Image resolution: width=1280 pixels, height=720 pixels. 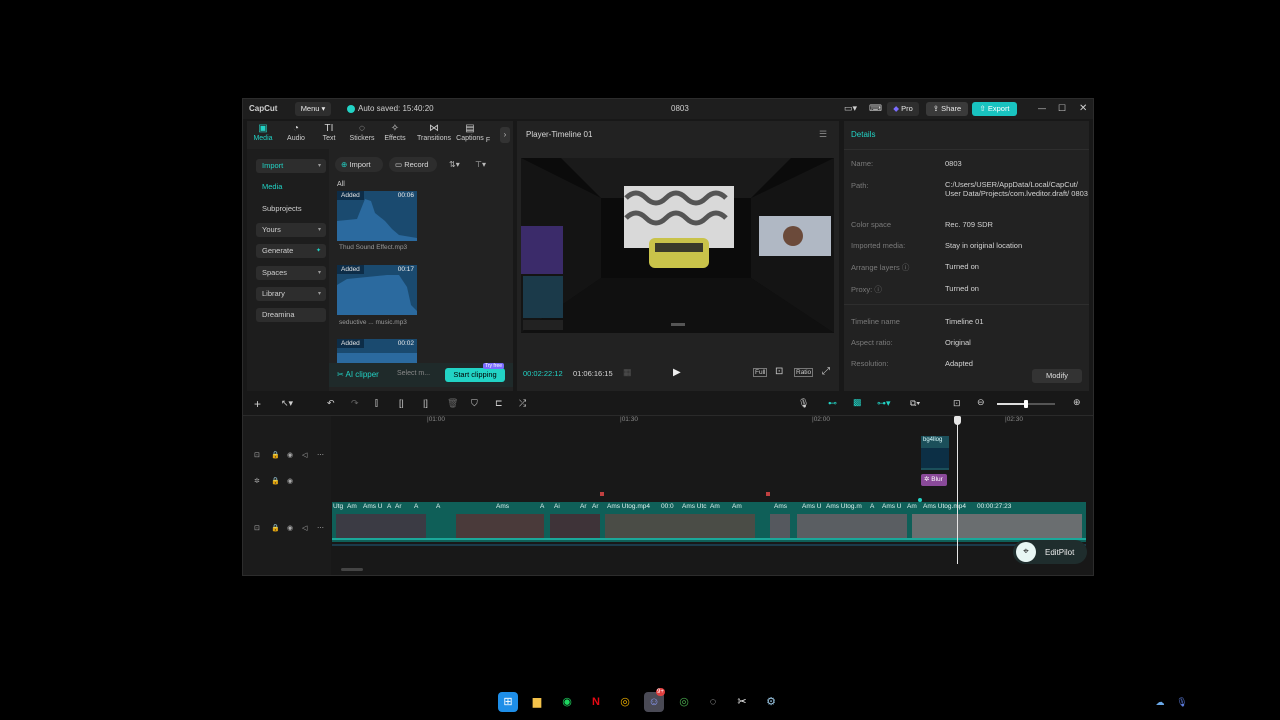 I want to click on zoom-out-icon: ⊖, so click(x=981, y=402).